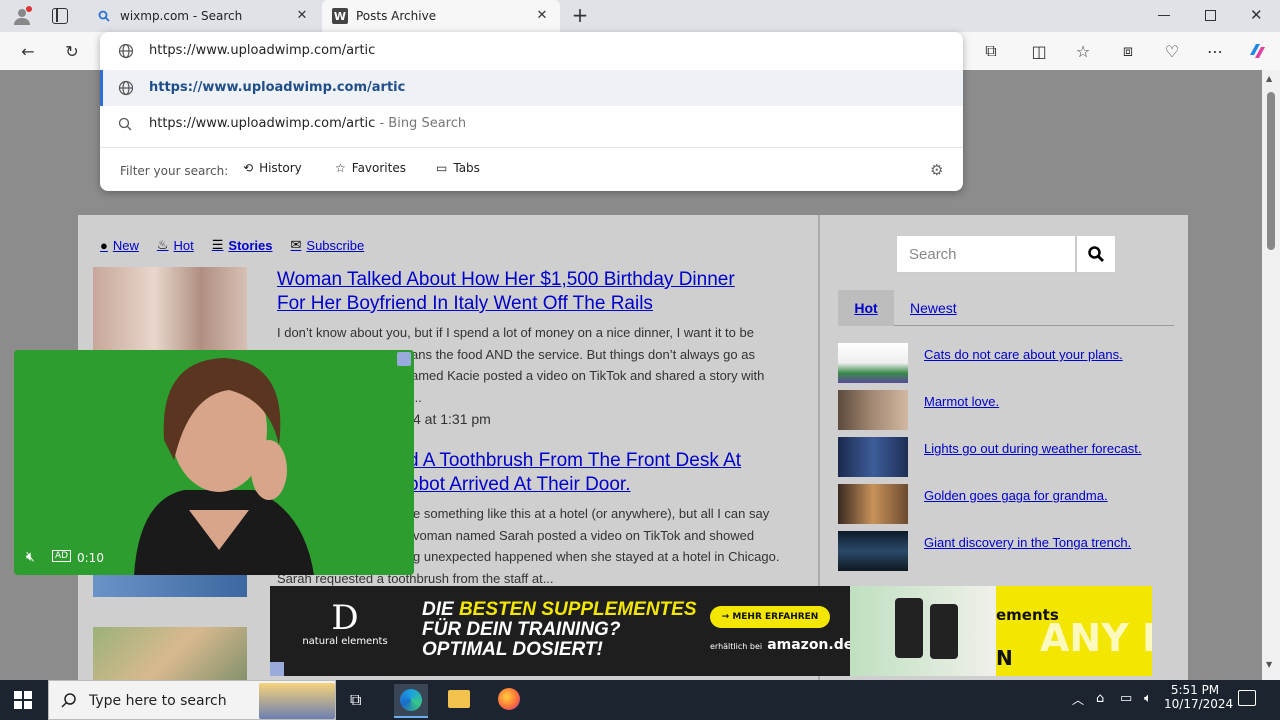 The height and width of the screenshot is (720, 1280). What do you see at coordinates (1126, 698) in the screenshot?
I see `ethernet-icon: ▭` at bounding box center [1126, 698].